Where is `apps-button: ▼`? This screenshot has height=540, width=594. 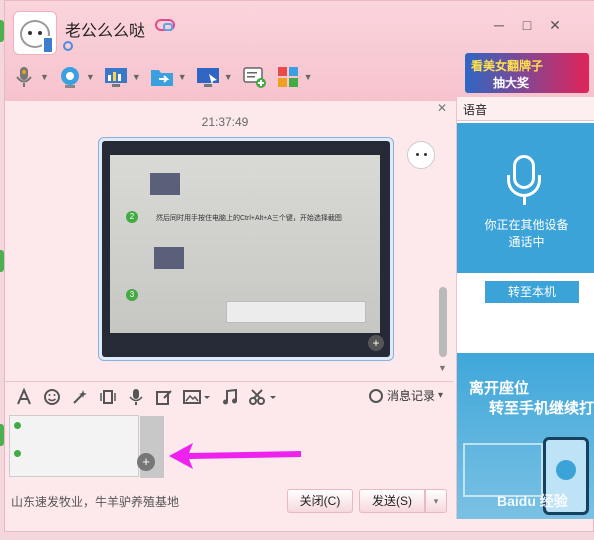 apps-button: ▼ is located at coordinates (294, 77).